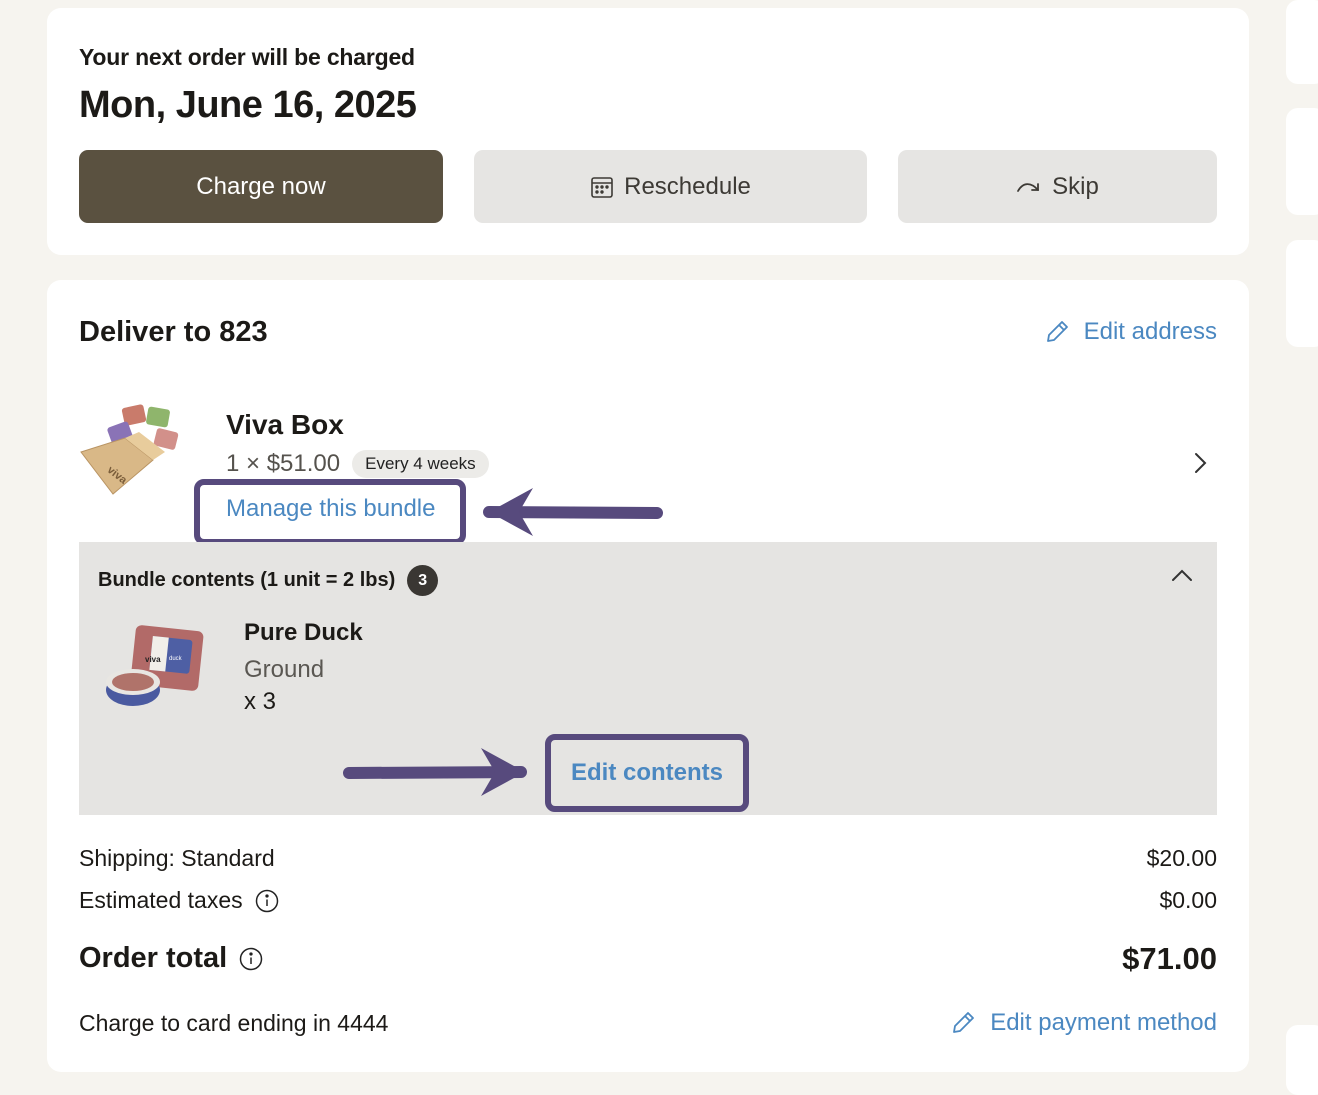 This screenshot has height=1095, width=1318. What do you see at coordinates (153, 659) in the screenshot?
I see `package-brand-text: viva` at bounding box center [153, 659].